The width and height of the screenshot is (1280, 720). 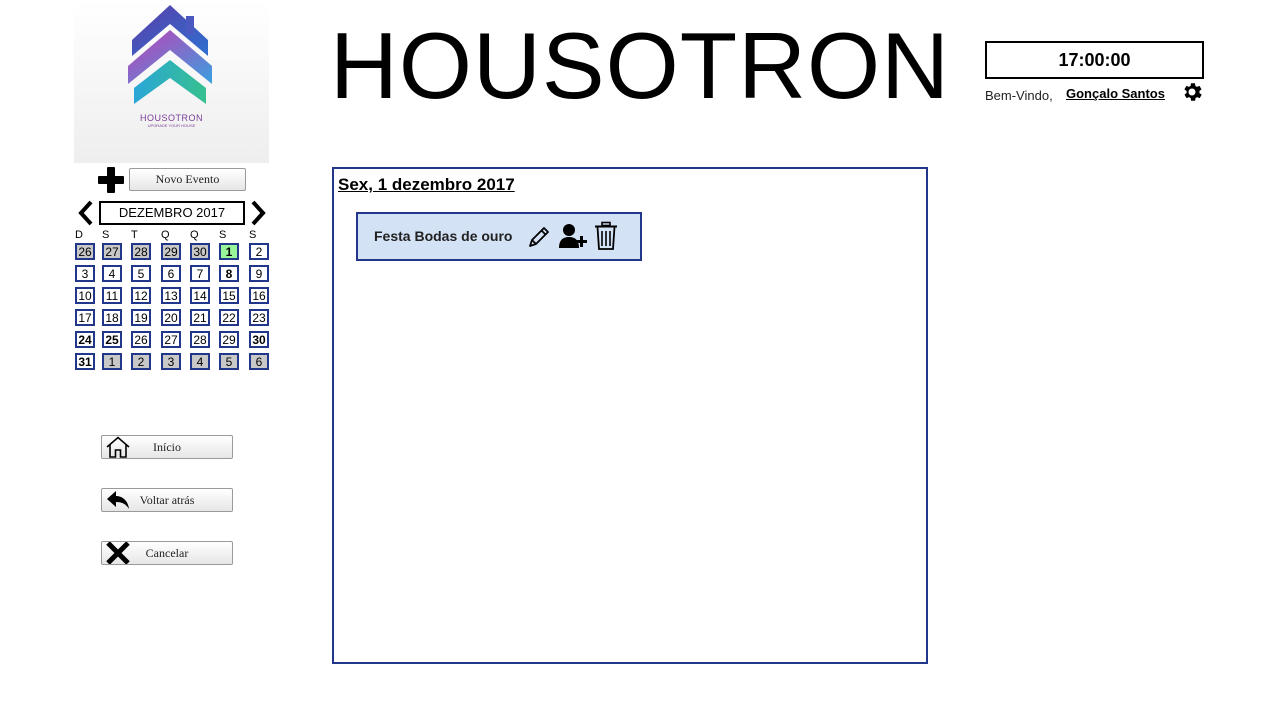 I want to click on calendar-day: 18, so click(x=112, y=317).